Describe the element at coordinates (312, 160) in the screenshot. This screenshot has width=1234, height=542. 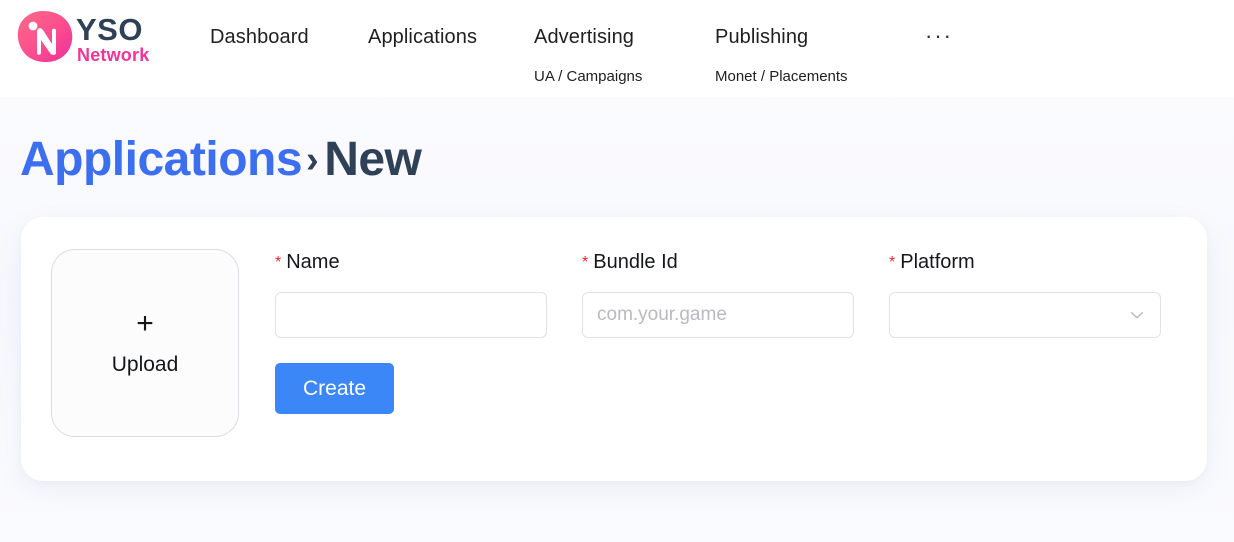
I see `chevron-right-icon: ›` at that location.